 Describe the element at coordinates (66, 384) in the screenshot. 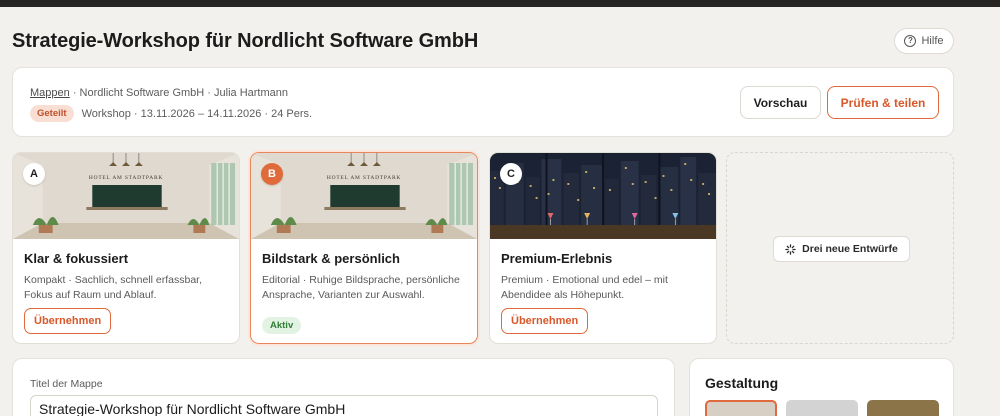

I see `folder-title-label: Titel der Mappe` at that location.